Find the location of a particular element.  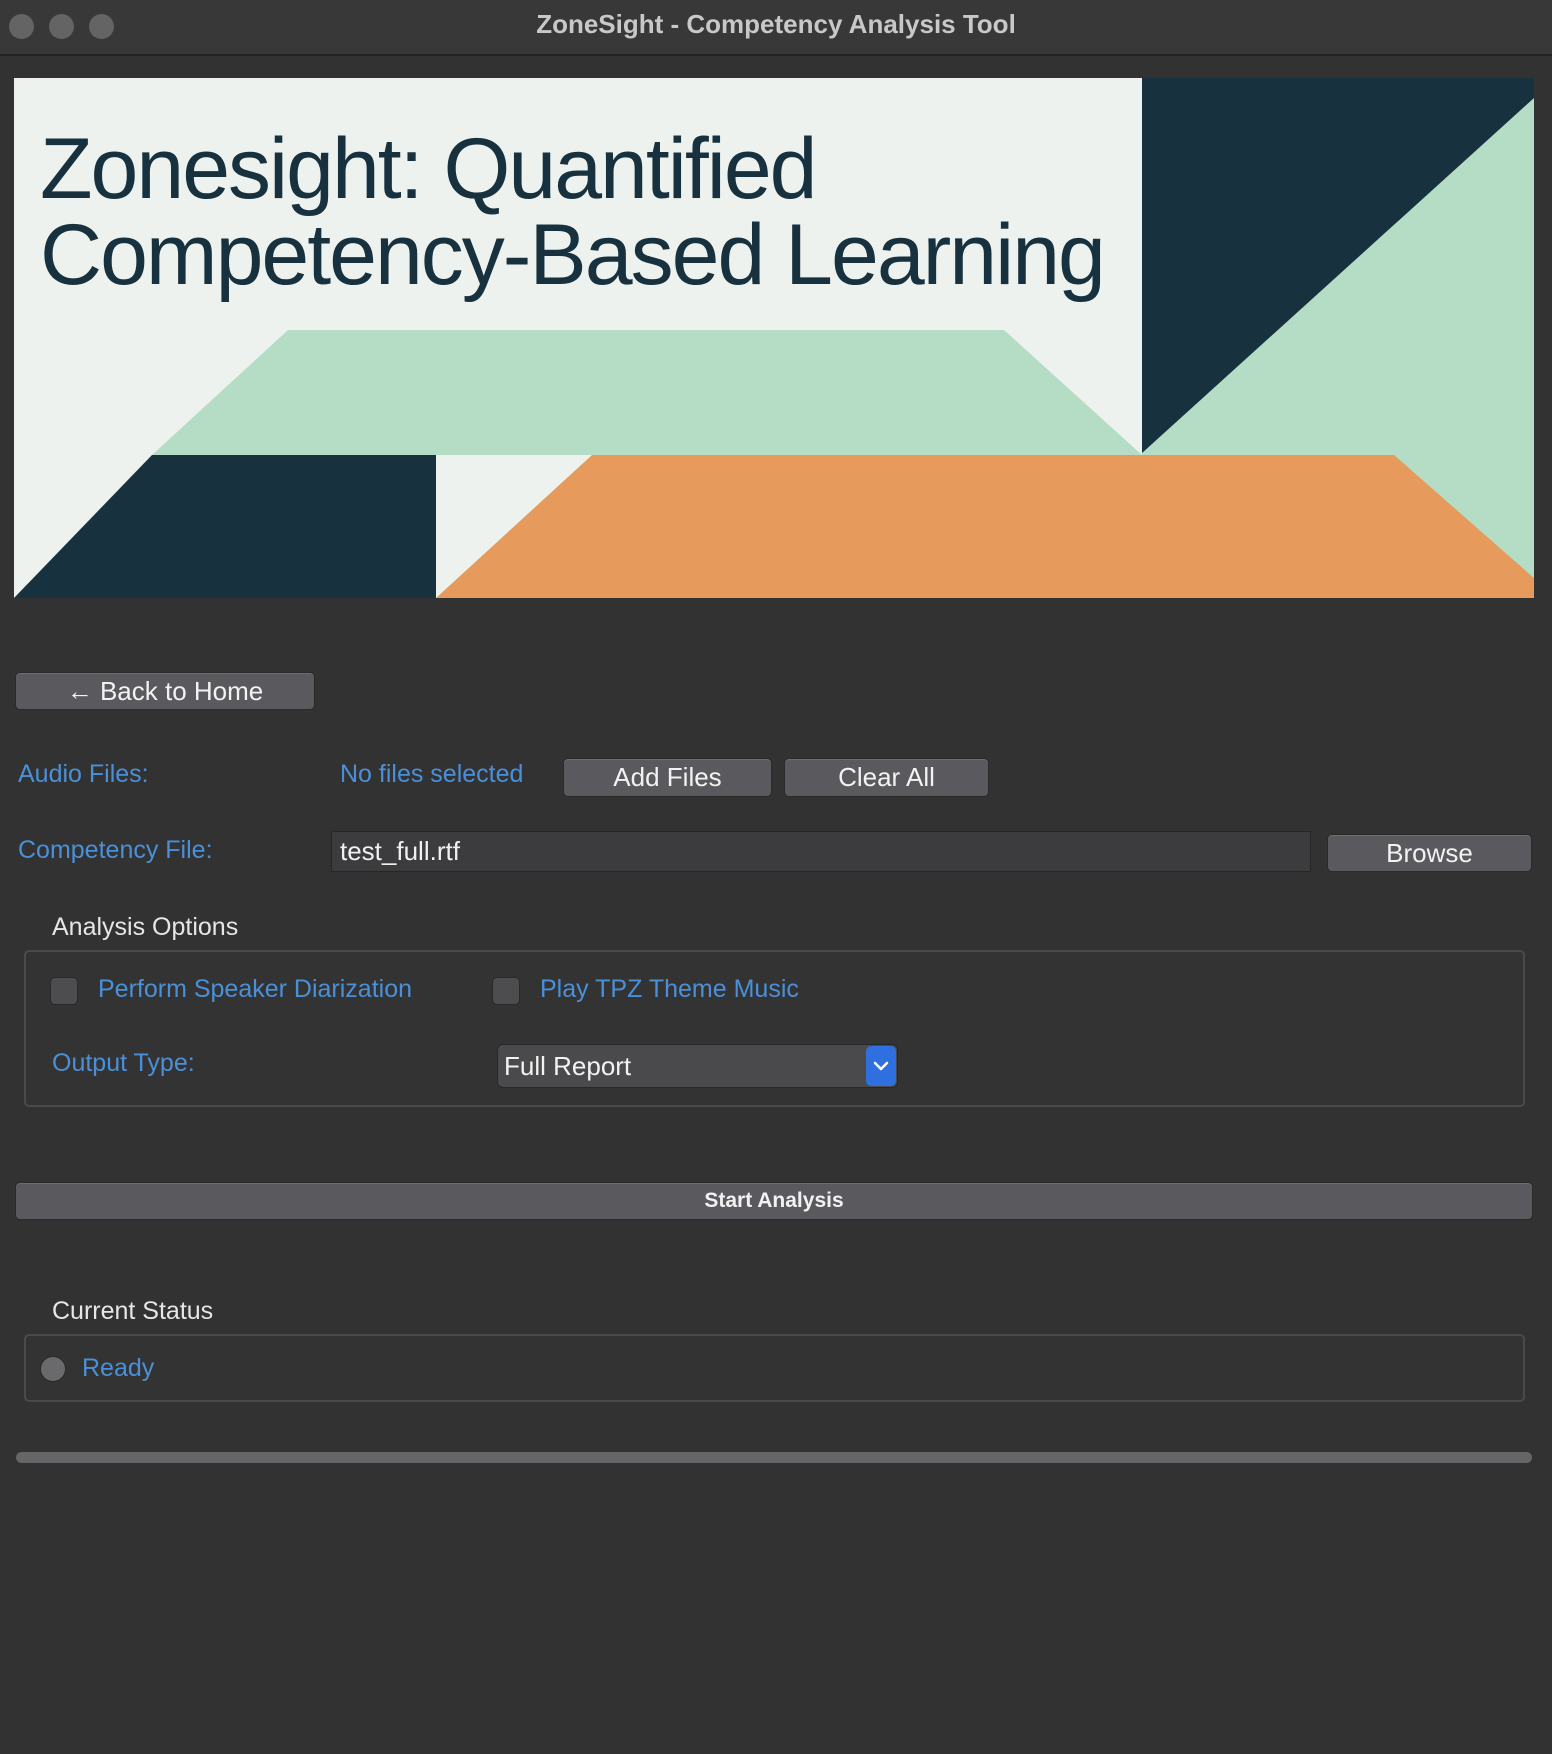

theme-music-label: Play TPZ Theme Music is located at coordinates (669, 989).